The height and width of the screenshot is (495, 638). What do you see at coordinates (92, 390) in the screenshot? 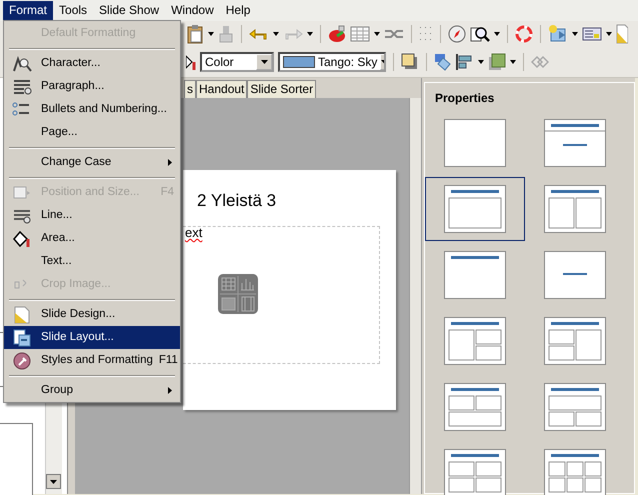
I see `menu-item: Group` at bounding box center [92, 390].